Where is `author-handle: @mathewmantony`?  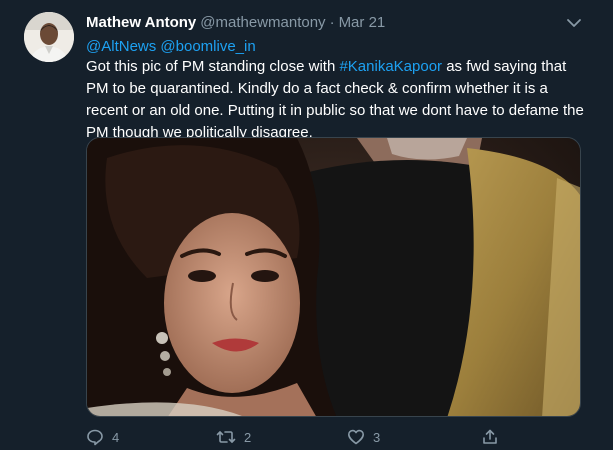 author-handle: @mathewmantony is located at coordinates (262, 22).